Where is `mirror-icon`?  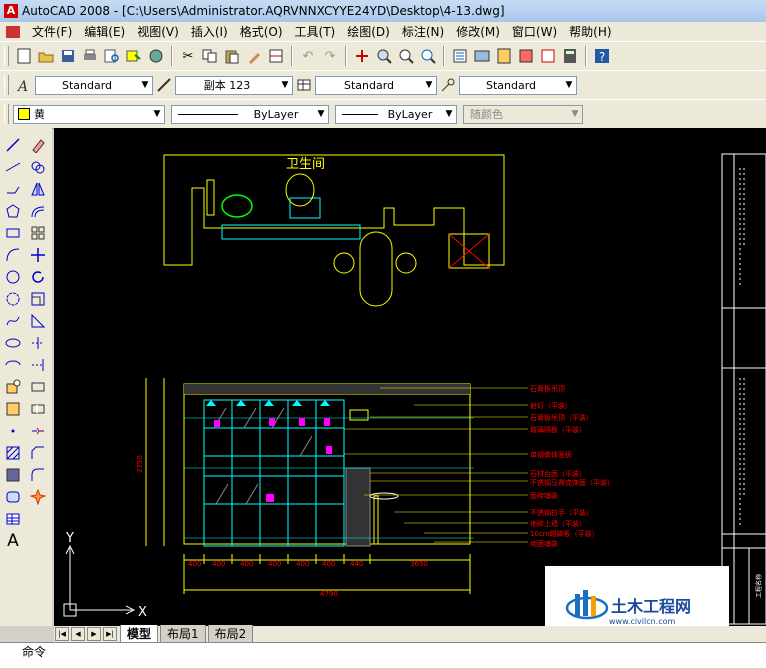 mirror-icon is located at coordinates (38, 189).